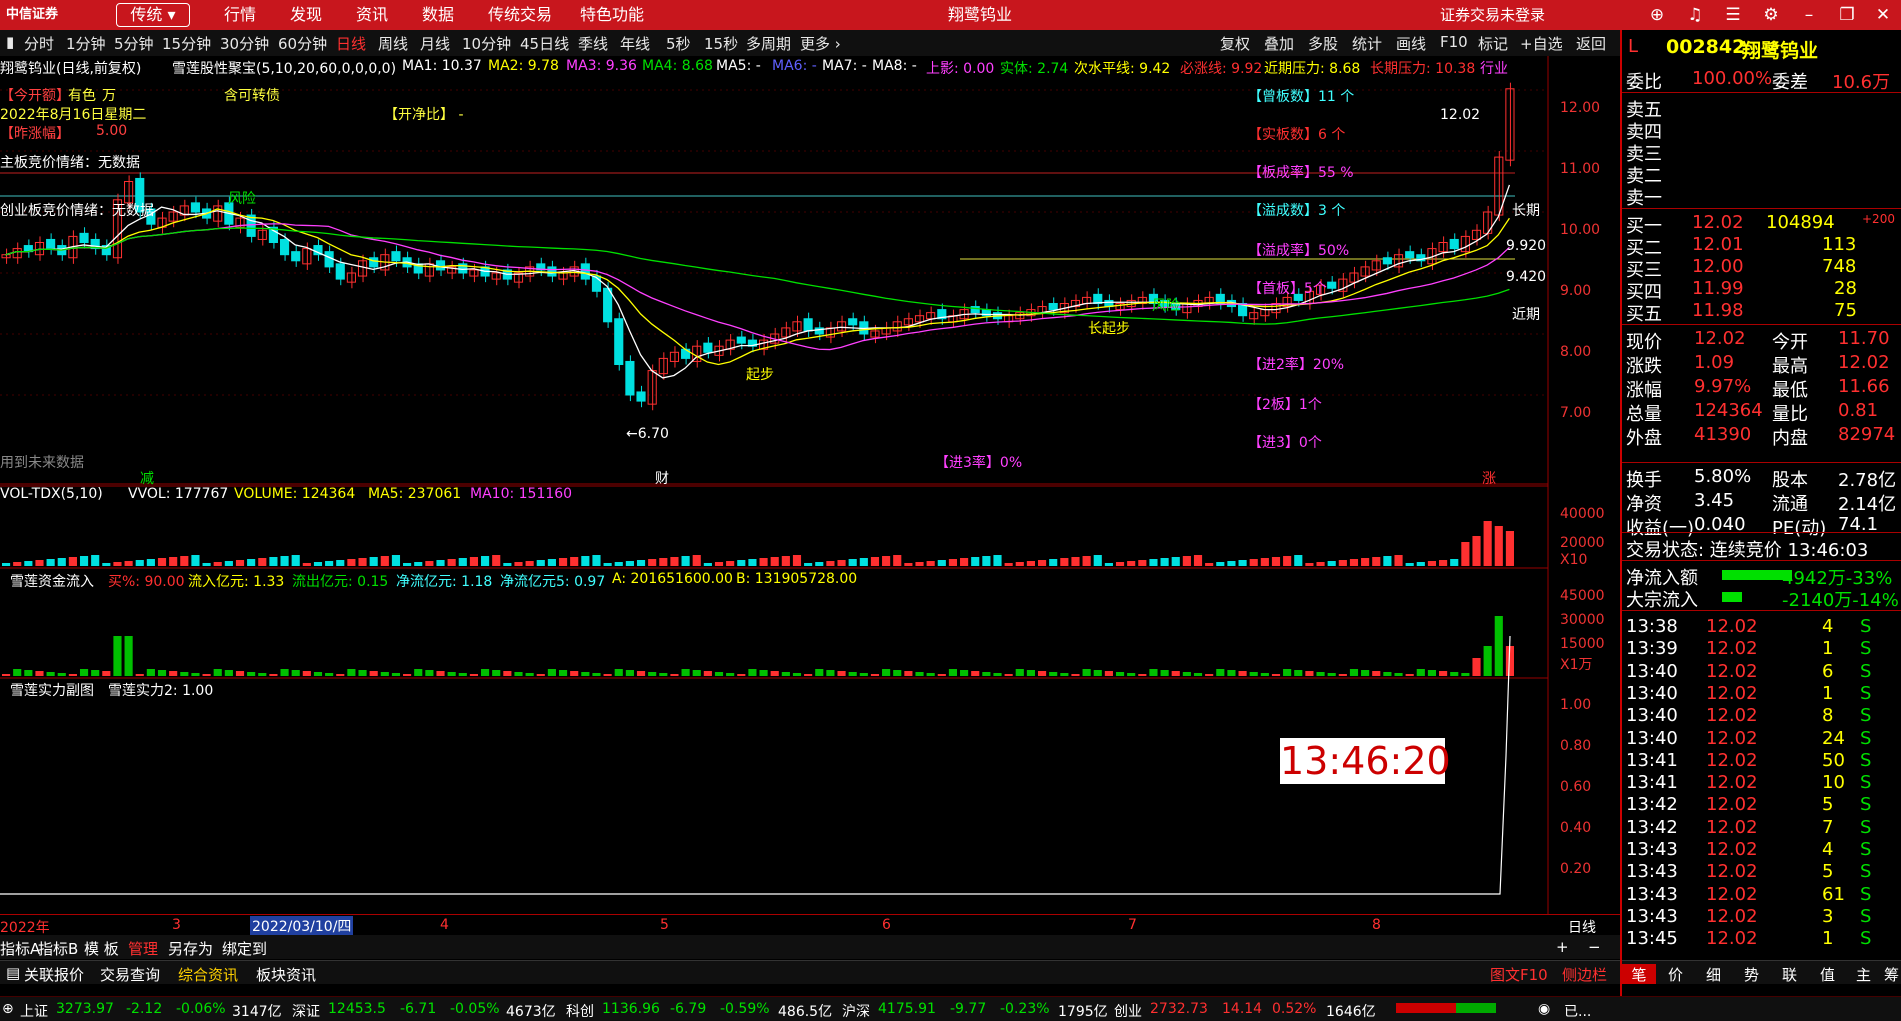 Image resolution: width=1901 pixels, height=1021 pixels. What do you see at coordinates (244, 948) in the screenshot?
I see `tab-bind-to: 绑定到` at bounding box center [244, 948].